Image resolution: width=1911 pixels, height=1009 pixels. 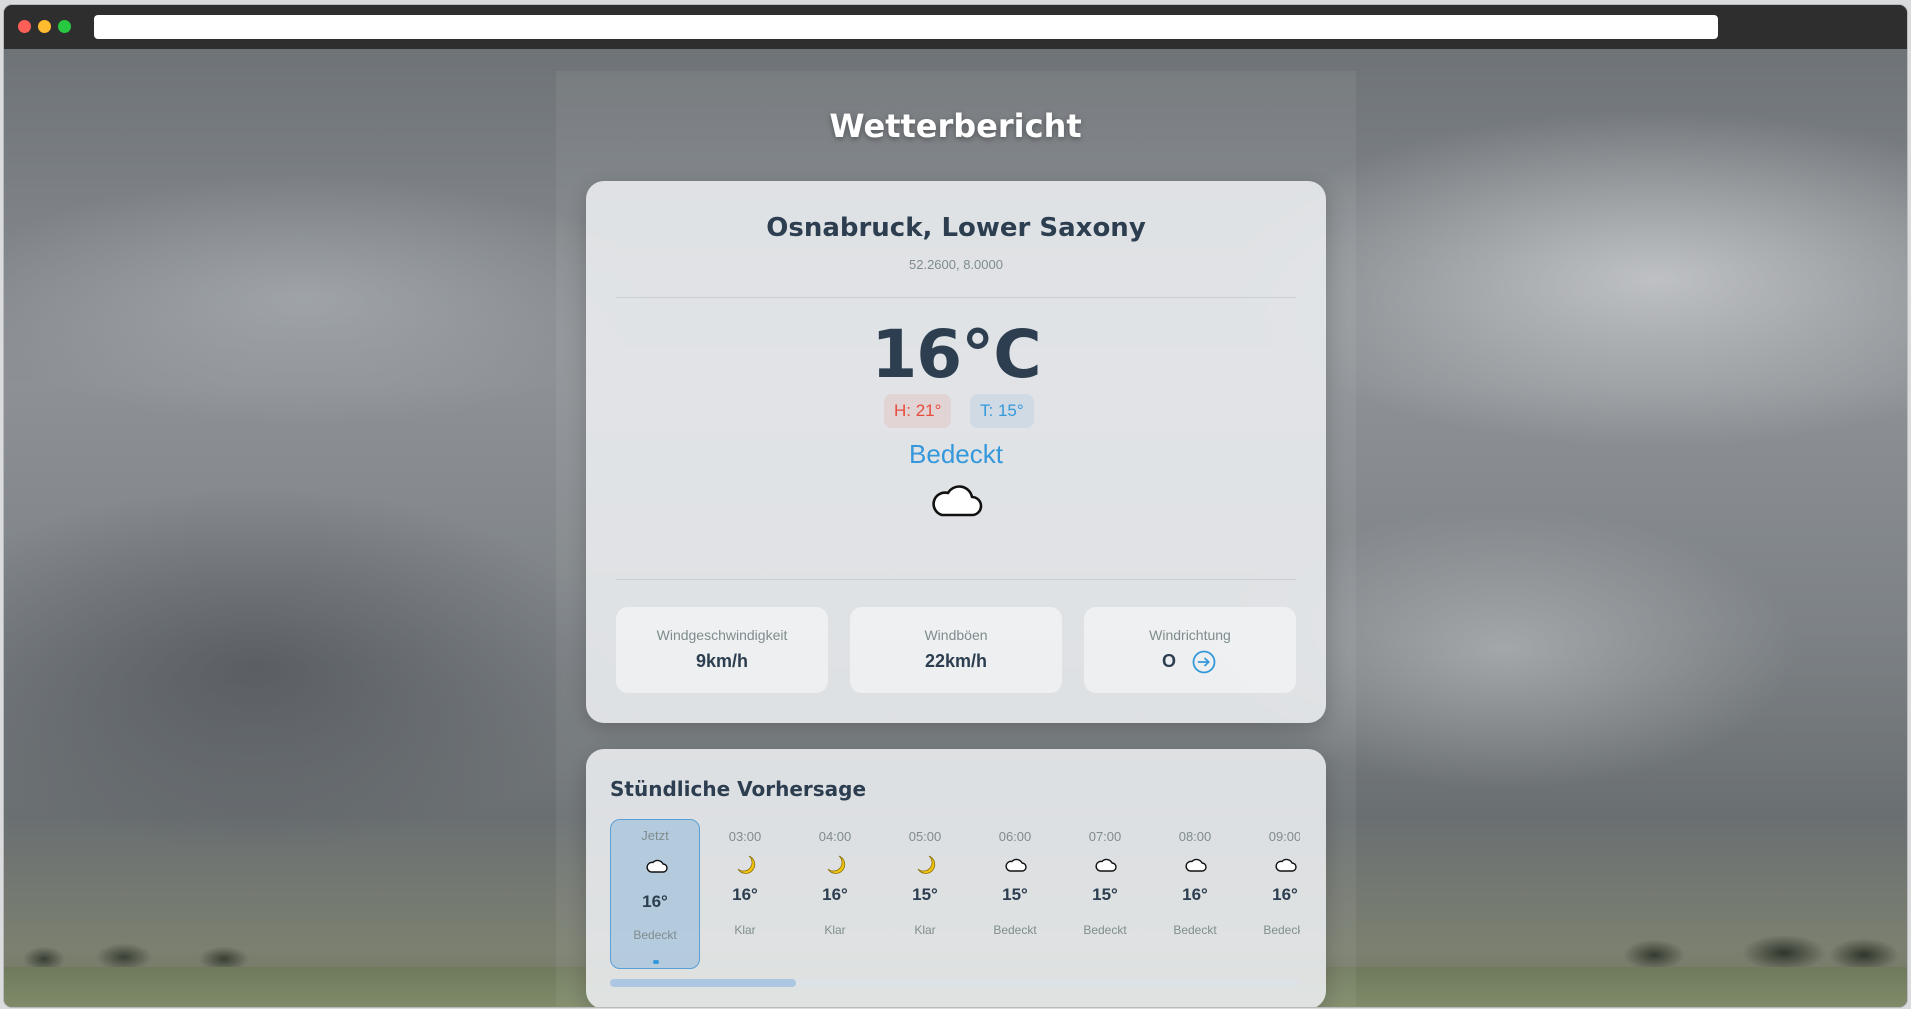 I want to click on hour-time: 05:00, so click(x=925, y=836).